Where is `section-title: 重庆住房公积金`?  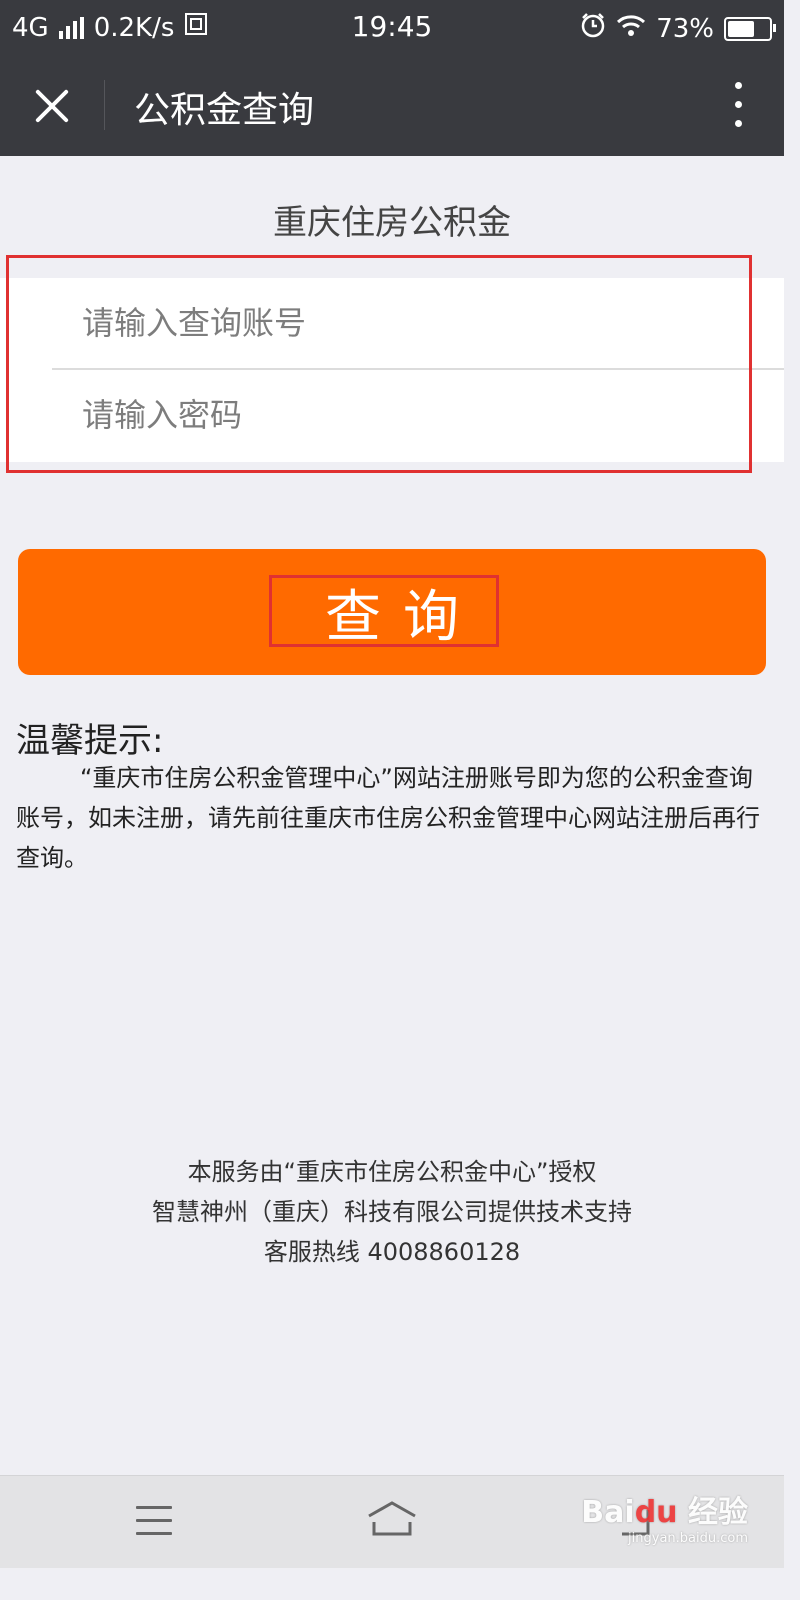 section-title: 重庆住房公积金 is located at coordinates (392, 223).